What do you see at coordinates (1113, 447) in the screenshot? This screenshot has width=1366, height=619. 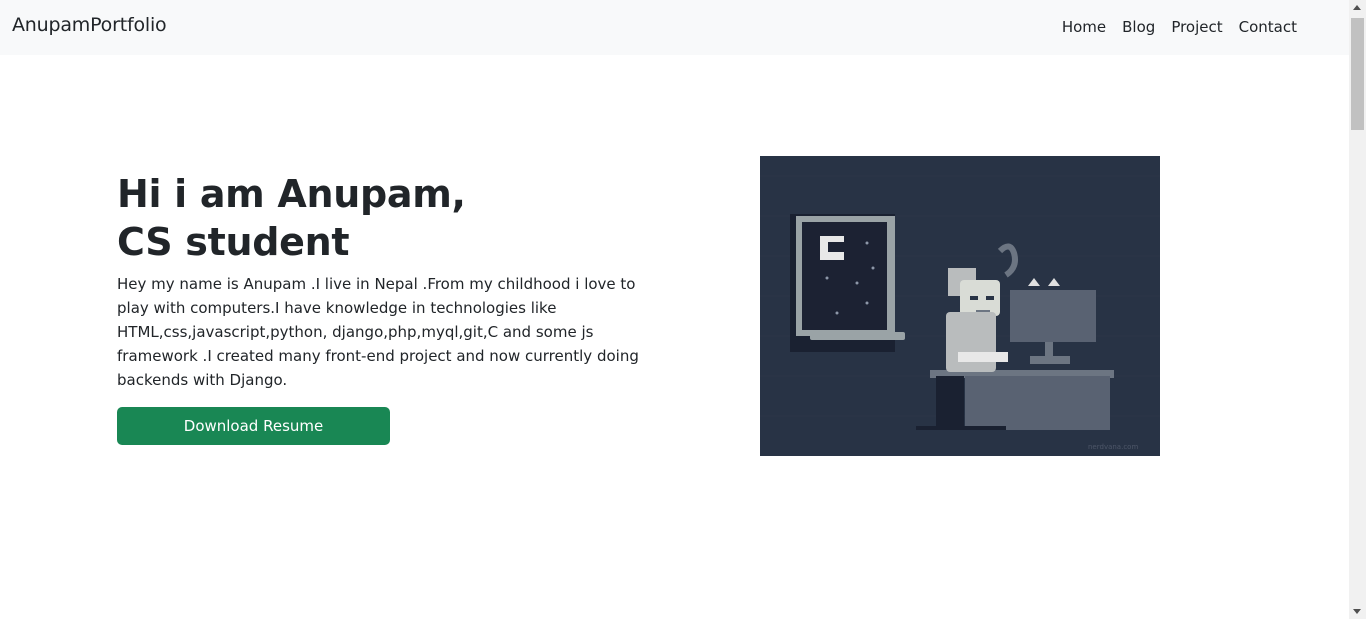 I see `svg-text: nerdvana.com` at bounding box center [1113, 447].